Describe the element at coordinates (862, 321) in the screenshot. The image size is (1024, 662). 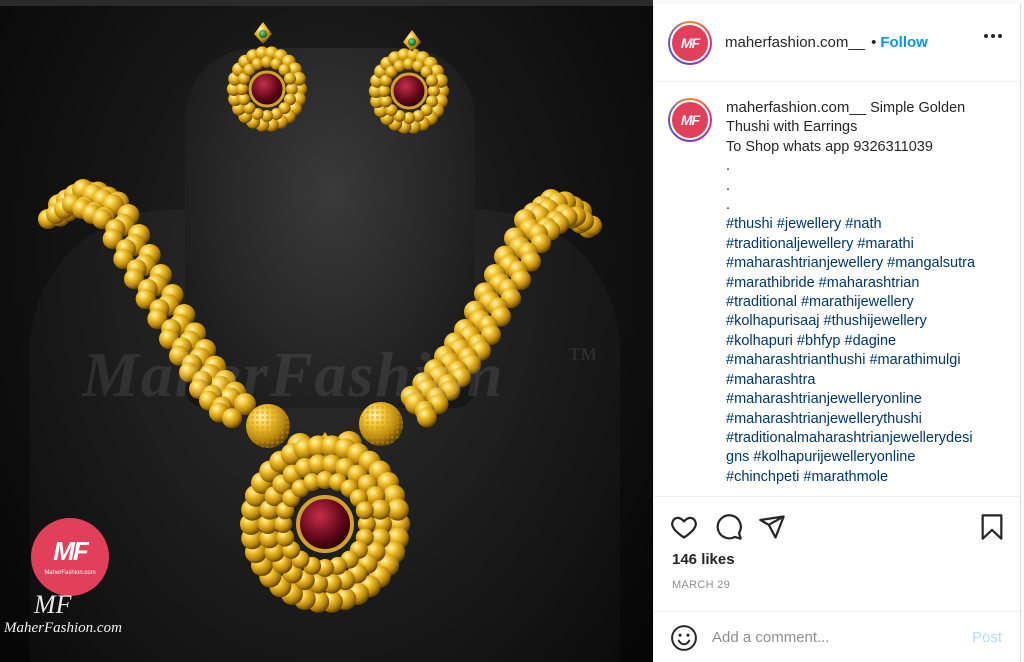
I see `hashtag-line: #kolhapurisaaj #thushijewellery` at that location.